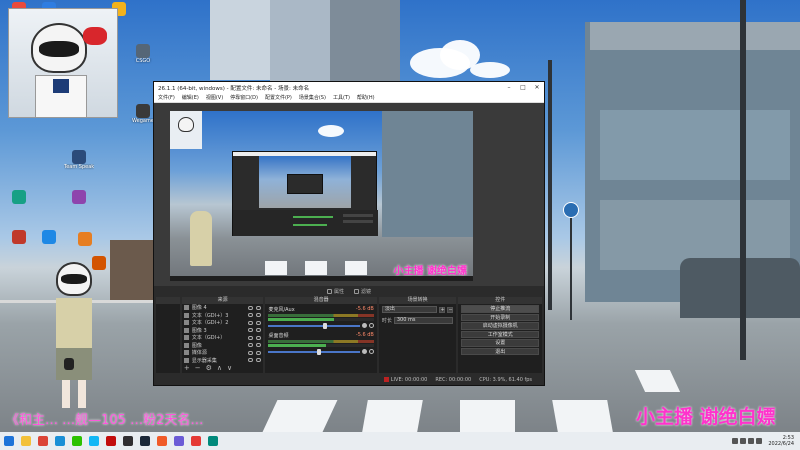  Describe the element at coordinates (362, 291) in the screenshot. I see `filters-button: 滤镜` at that location.